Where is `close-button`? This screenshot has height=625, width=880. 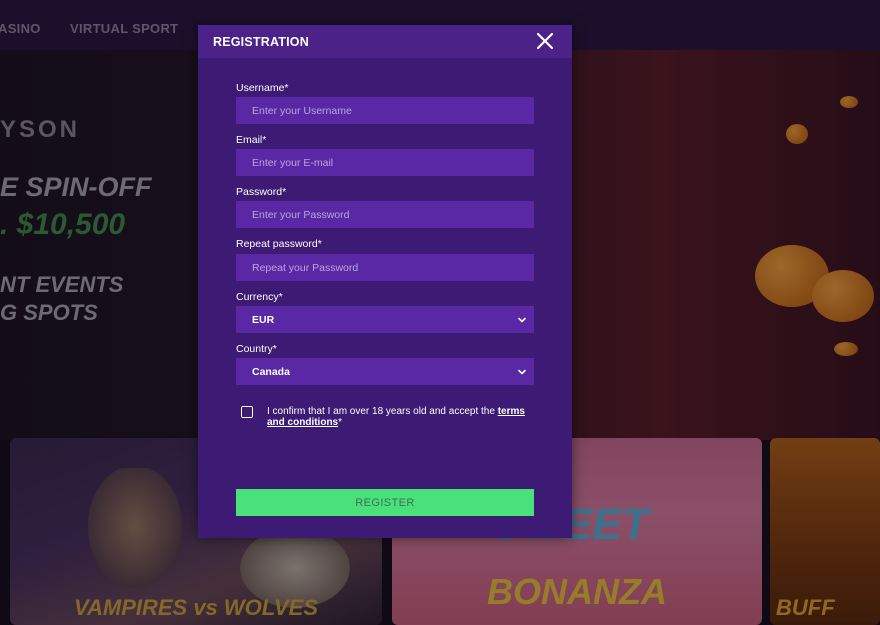
close-button is located at coordinates (545, 41).